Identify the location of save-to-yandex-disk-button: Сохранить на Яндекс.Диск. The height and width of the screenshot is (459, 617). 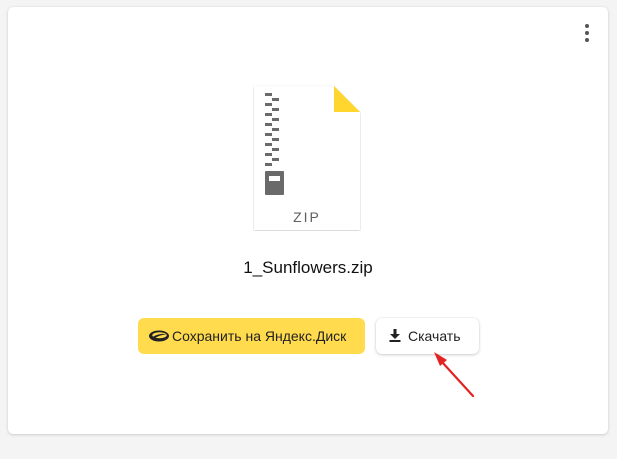
(251, 336).